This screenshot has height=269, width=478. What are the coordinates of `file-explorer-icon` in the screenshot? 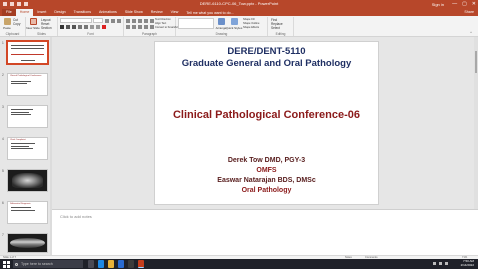 It's located at (111, 264).